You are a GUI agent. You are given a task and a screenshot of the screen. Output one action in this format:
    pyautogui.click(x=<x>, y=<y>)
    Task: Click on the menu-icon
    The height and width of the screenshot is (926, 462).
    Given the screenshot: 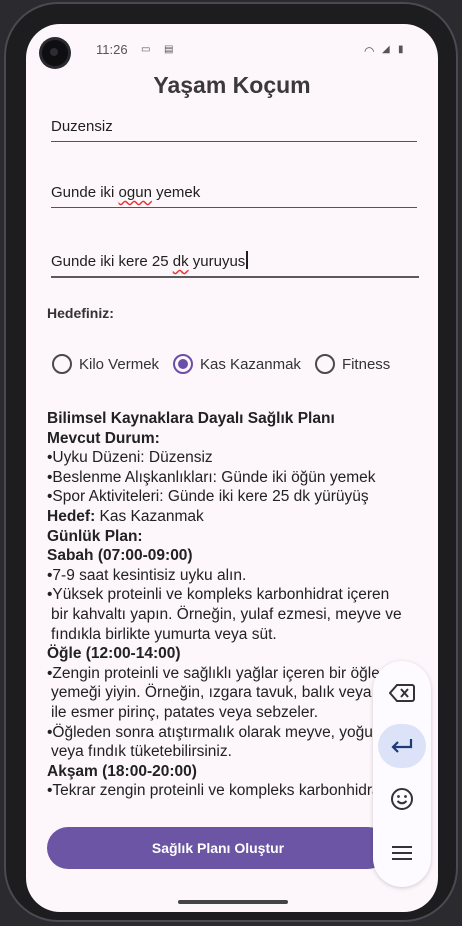 What is the action you would take?
    pyautogui.click(x=402, y=853)
    